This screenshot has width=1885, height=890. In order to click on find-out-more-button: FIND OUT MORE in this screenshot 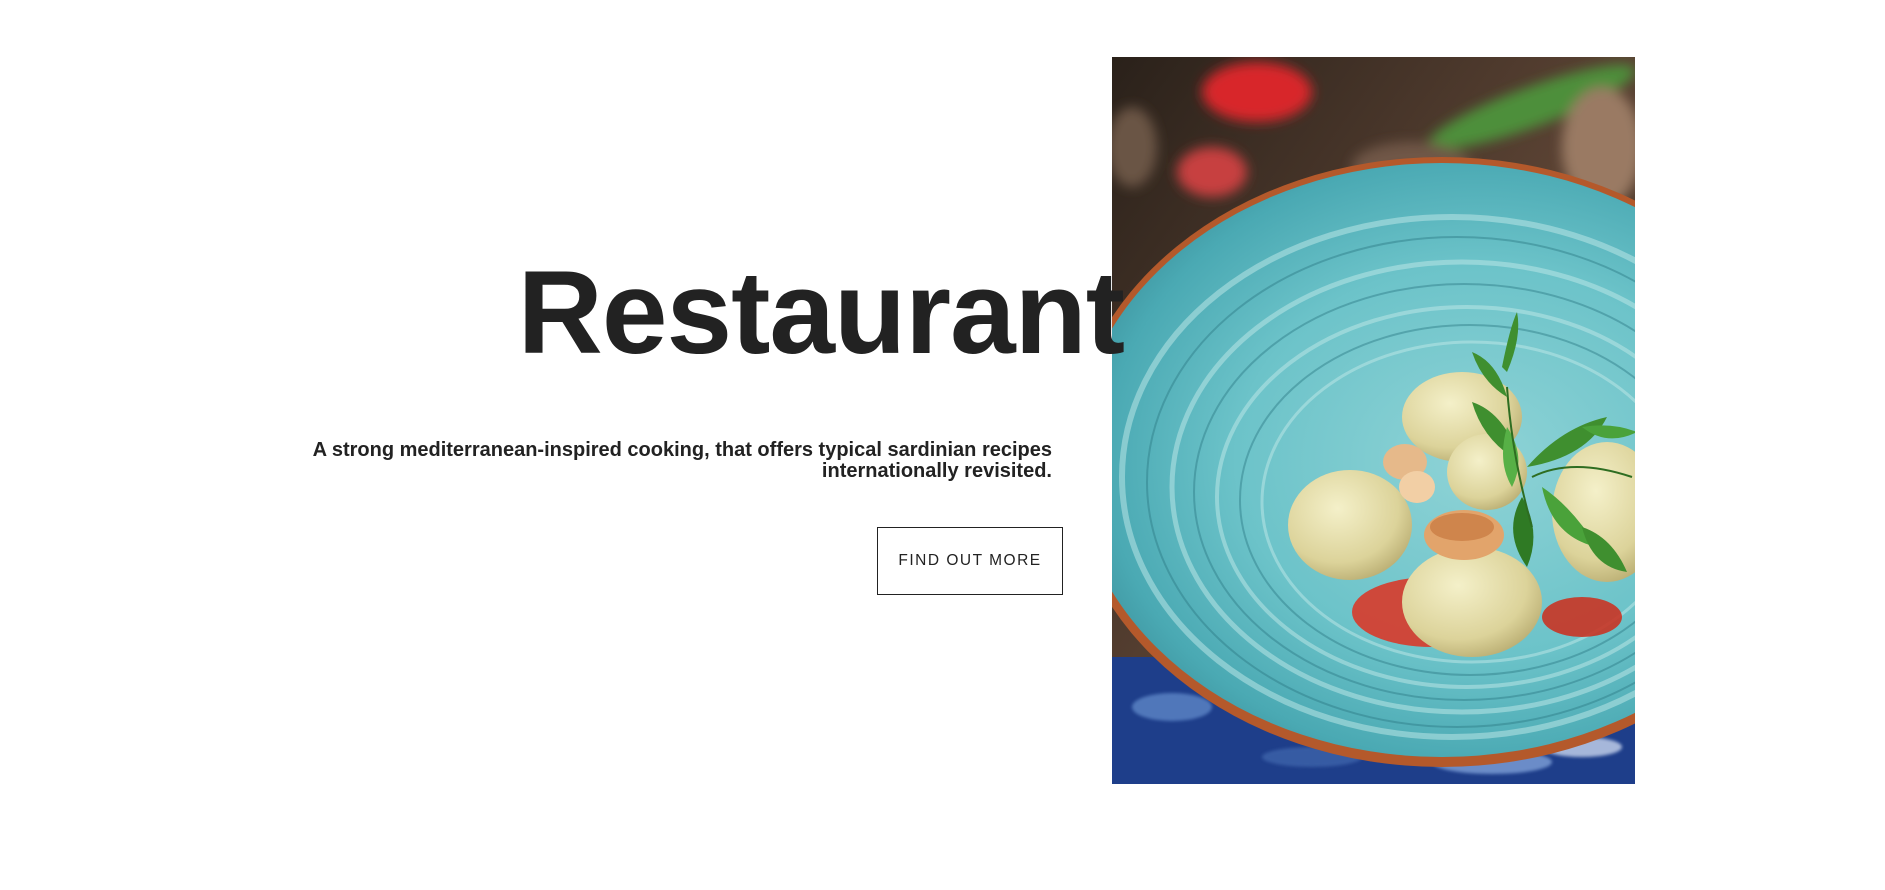, I will do `click(970, 561)`.